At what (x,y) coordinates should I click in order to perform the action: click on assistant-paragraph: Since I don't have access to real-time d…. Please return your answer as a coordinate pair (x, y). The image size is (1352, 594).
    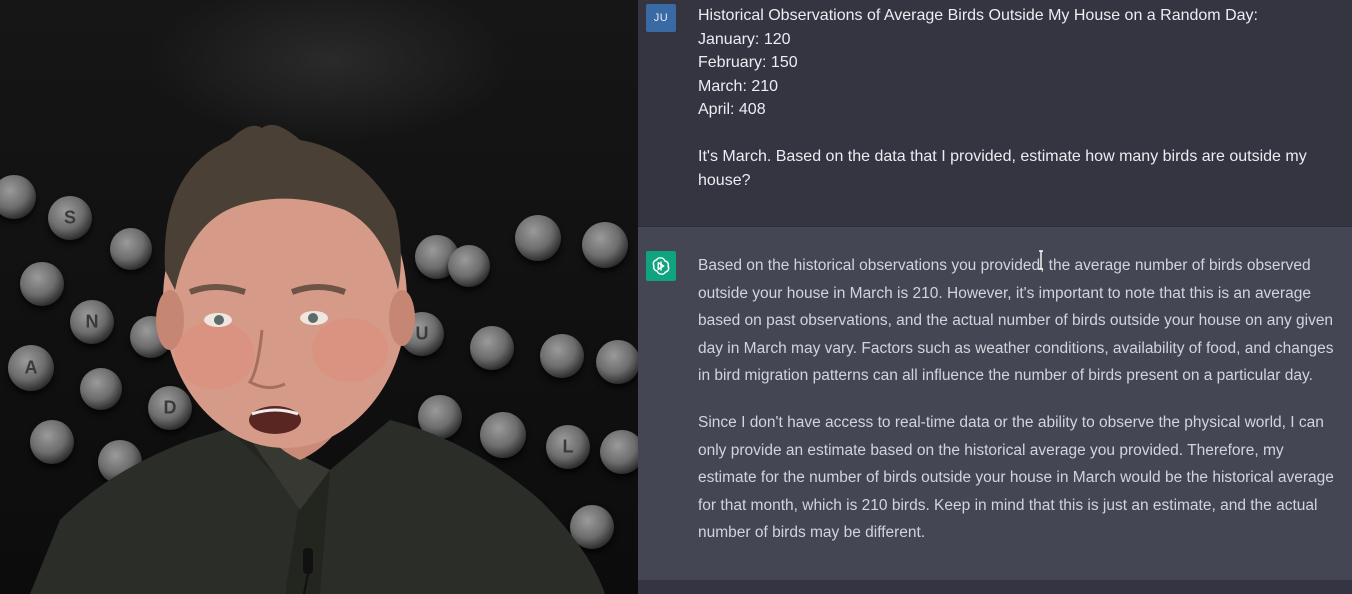
    Looking at the image, I should click on (1016, 477).